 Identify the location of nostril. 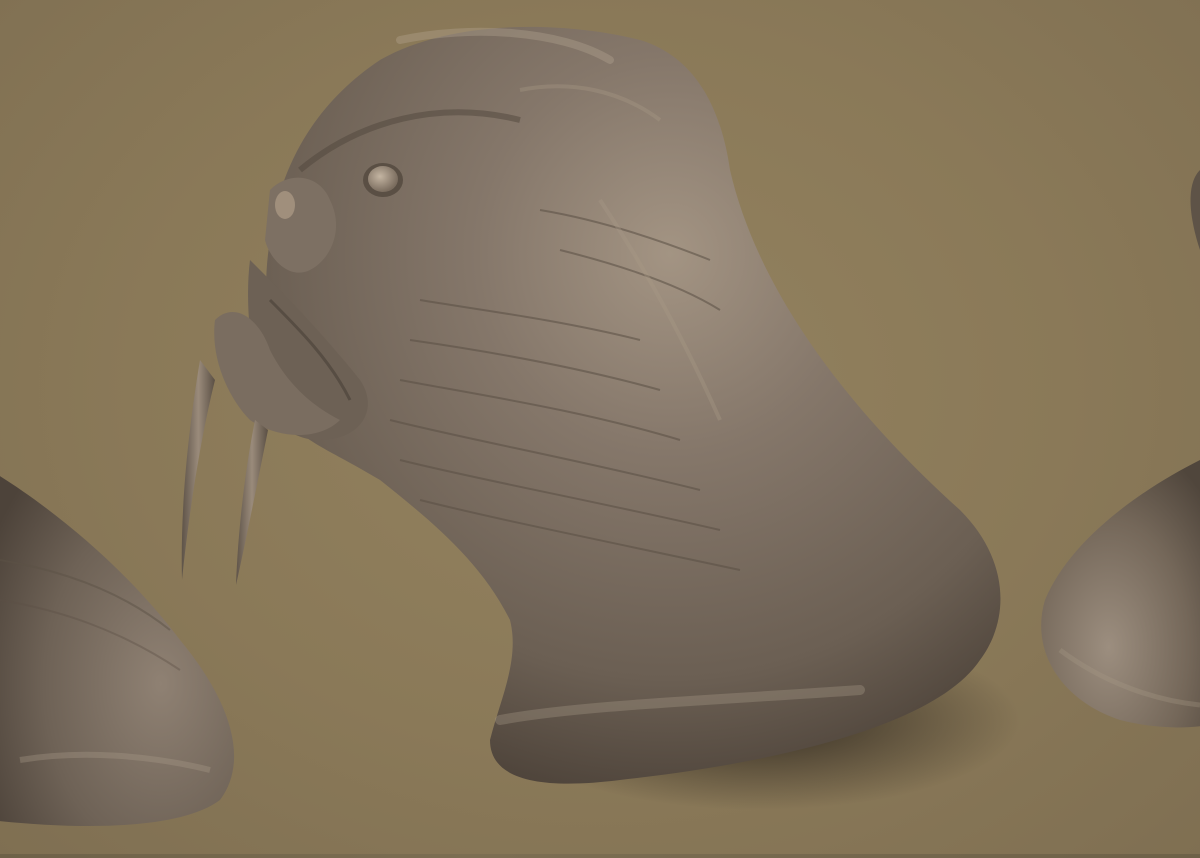
(285, 205).